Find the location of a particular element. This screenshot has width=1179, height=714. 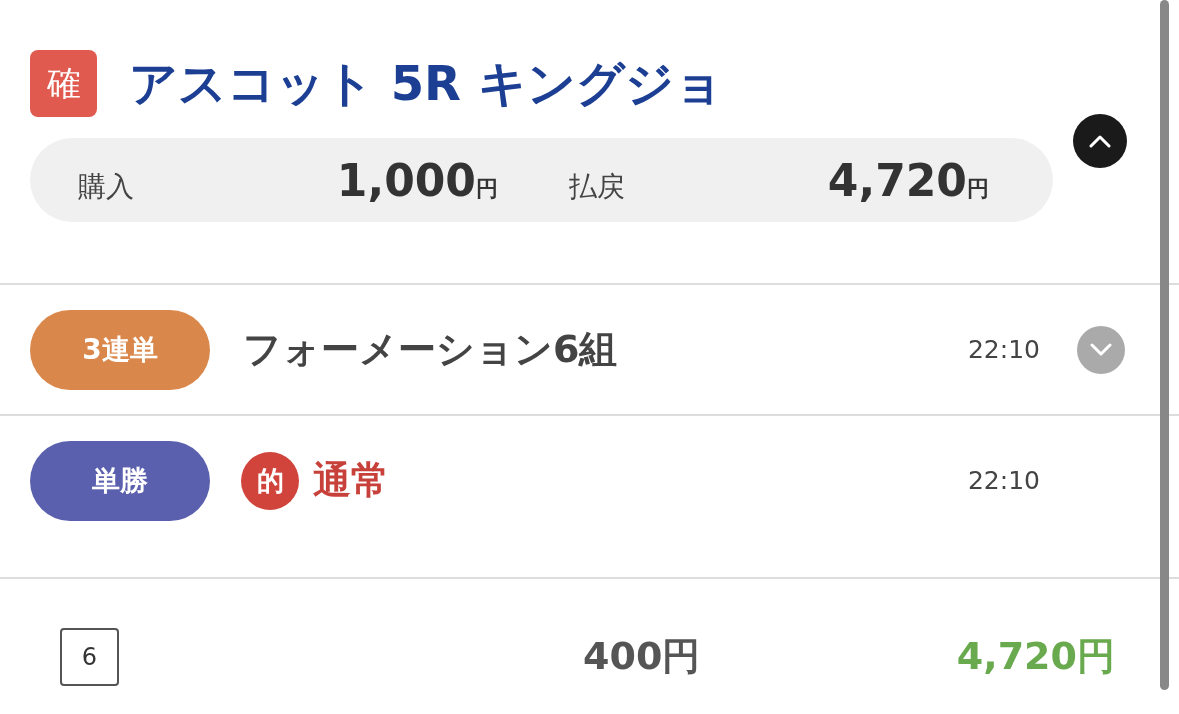

race-title: アスコット 5R キングジョ is located at coordinates (426, 83).